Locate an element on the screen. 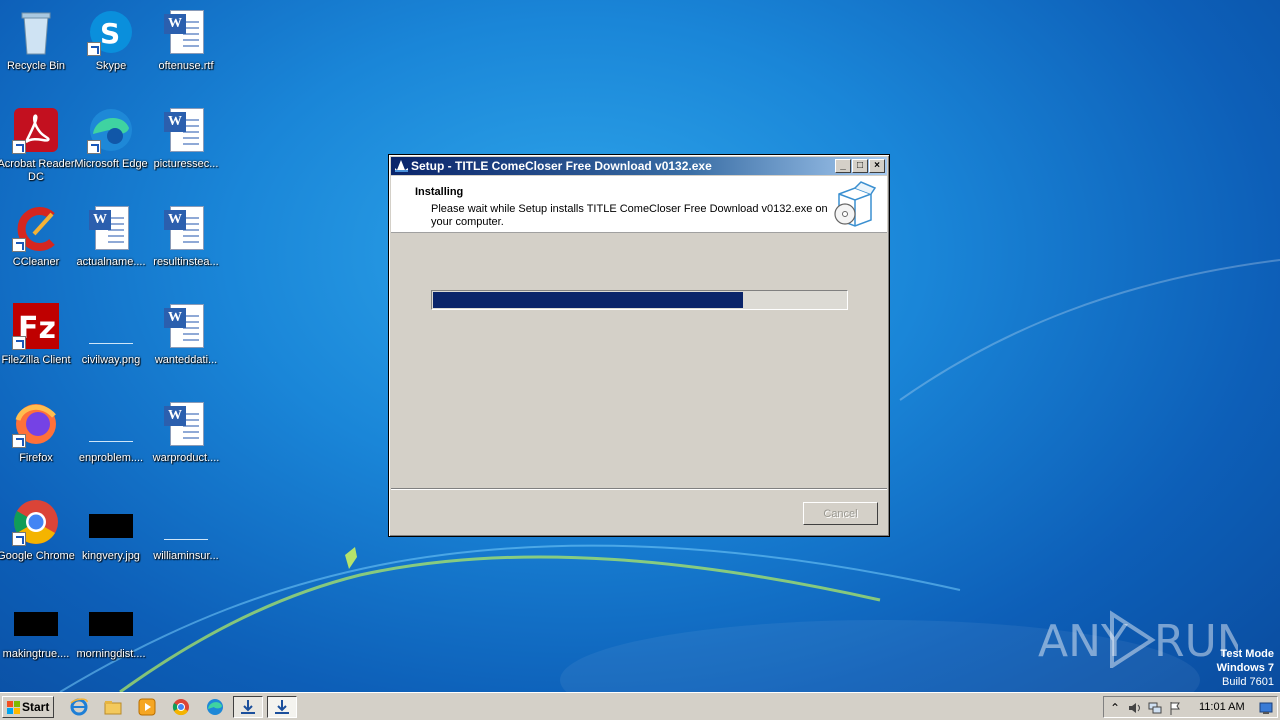  test-mode-label: Test Mode is located at coordinates (1247, 654).